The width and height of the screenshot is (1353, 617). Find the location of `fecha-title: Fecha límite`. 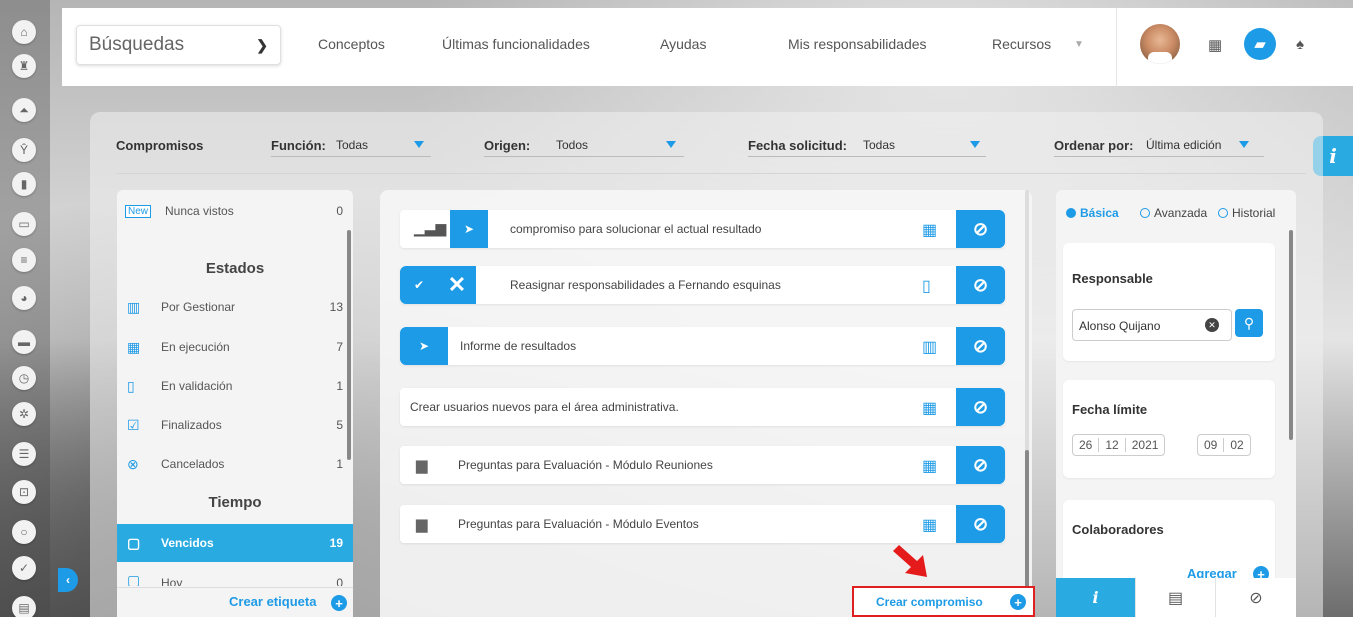

fecha-title: Fecha límite is located at coordinates (1110, 409).